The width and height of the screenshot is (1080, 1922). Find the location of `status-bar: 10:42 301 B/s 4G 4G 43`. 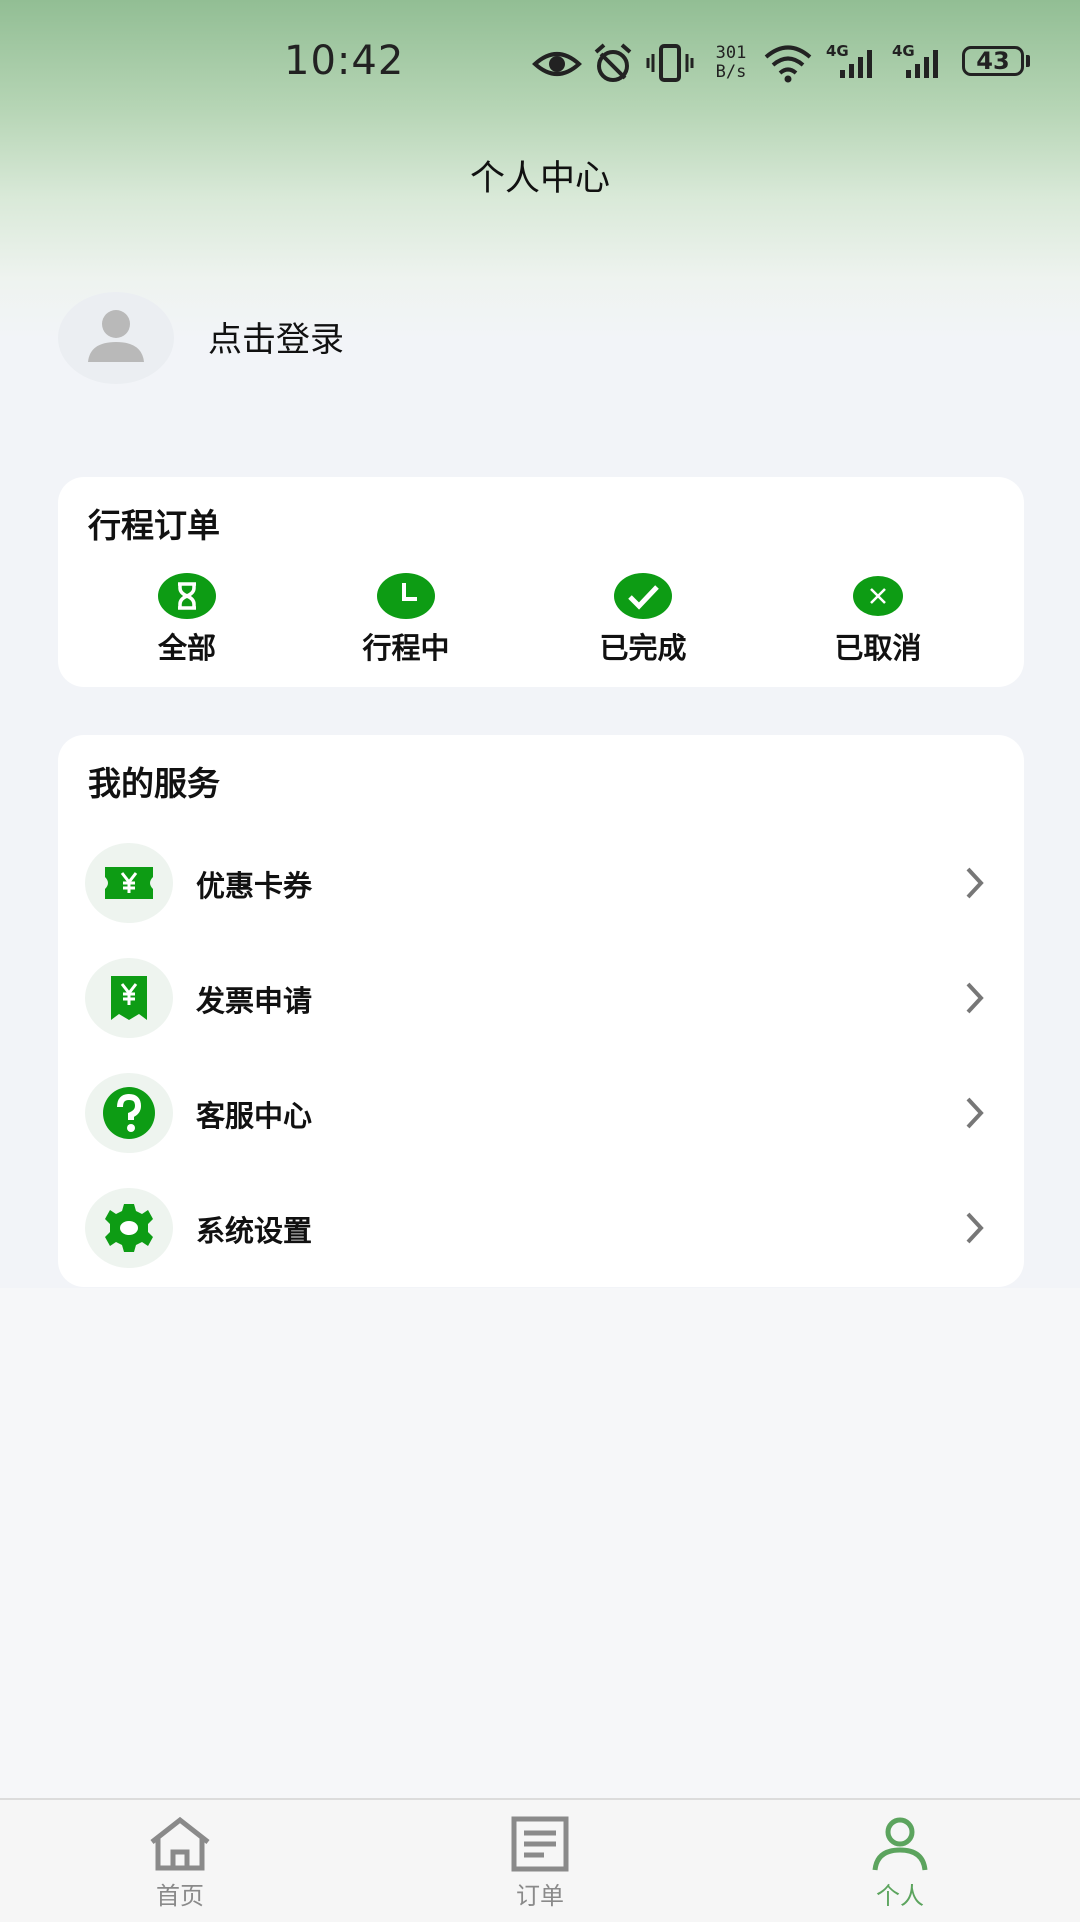

status-bar: 10:42 301 B/s 4G 4G 43 is located at coordinates (540, 60).